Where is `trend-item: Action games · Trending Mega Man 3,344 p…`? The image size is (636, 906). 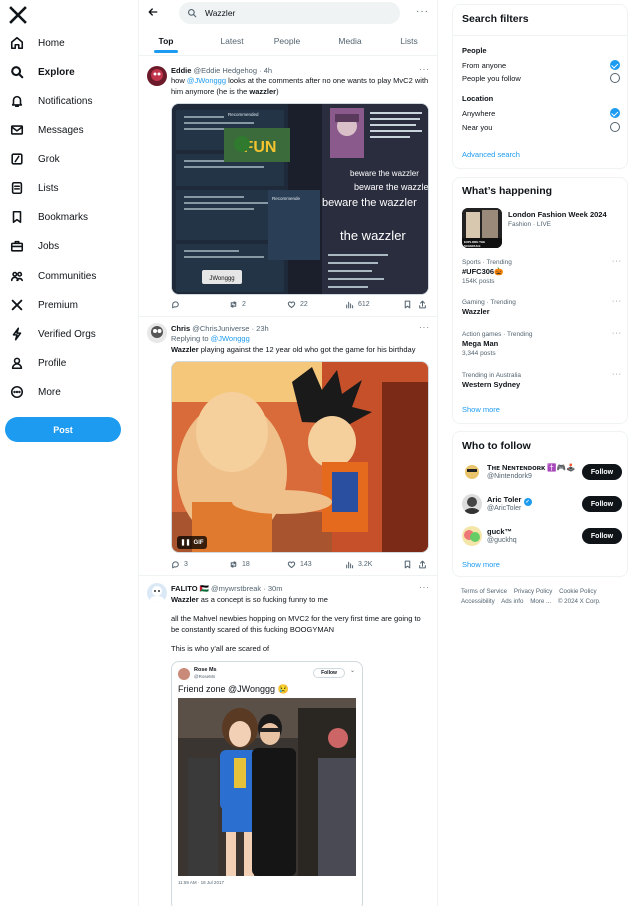
trend-item: Action games · Trending Mega Man 3,344 p… is located at coordinates (542, 344).